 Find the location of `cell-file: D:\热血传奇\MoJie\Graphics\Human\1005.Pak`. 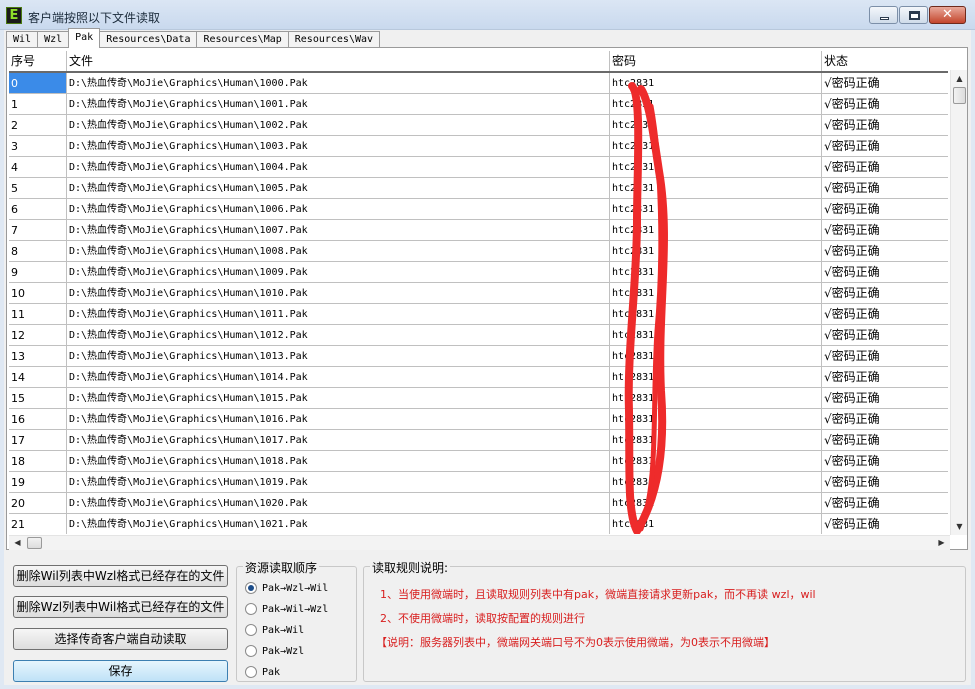

cell-file: D:\热血传奇\MoJie\Graphics\Human\1005.Pak is located at coordinates (338, 188).